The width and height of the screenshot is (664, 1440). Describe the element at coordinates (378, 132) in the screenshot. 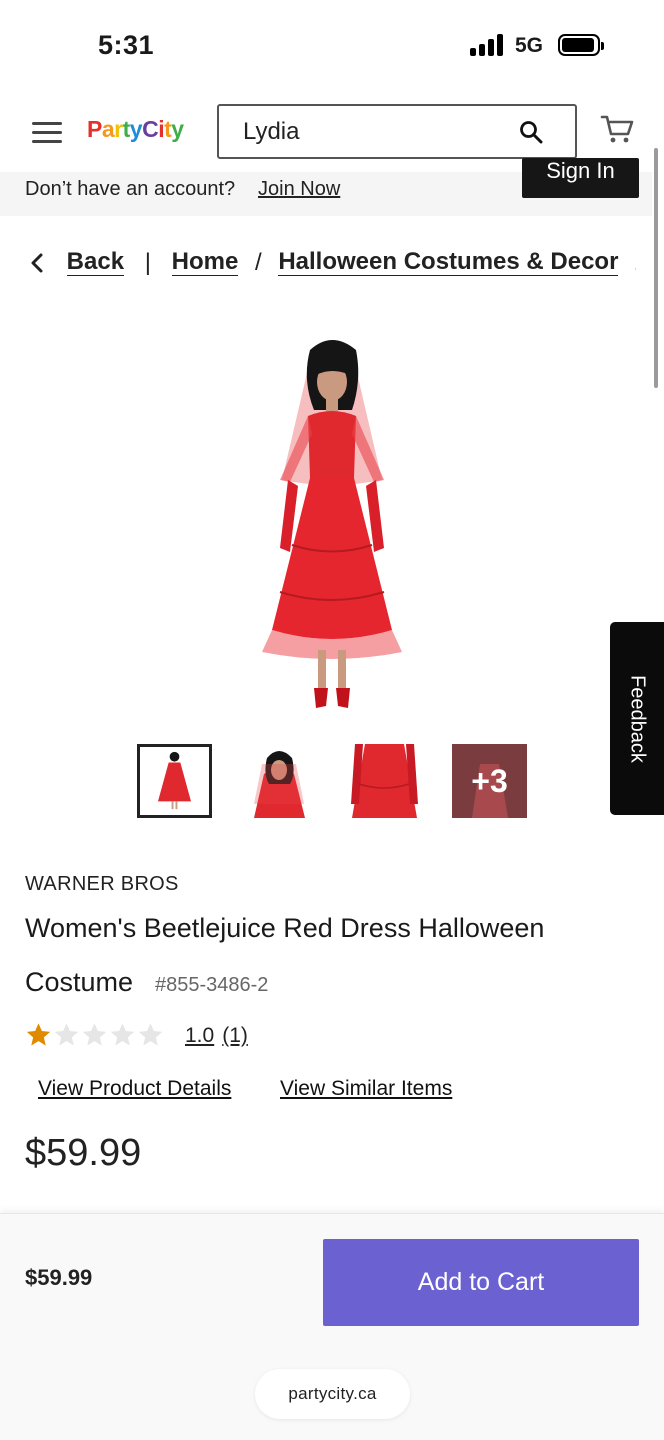

I see `search-input` at that location.